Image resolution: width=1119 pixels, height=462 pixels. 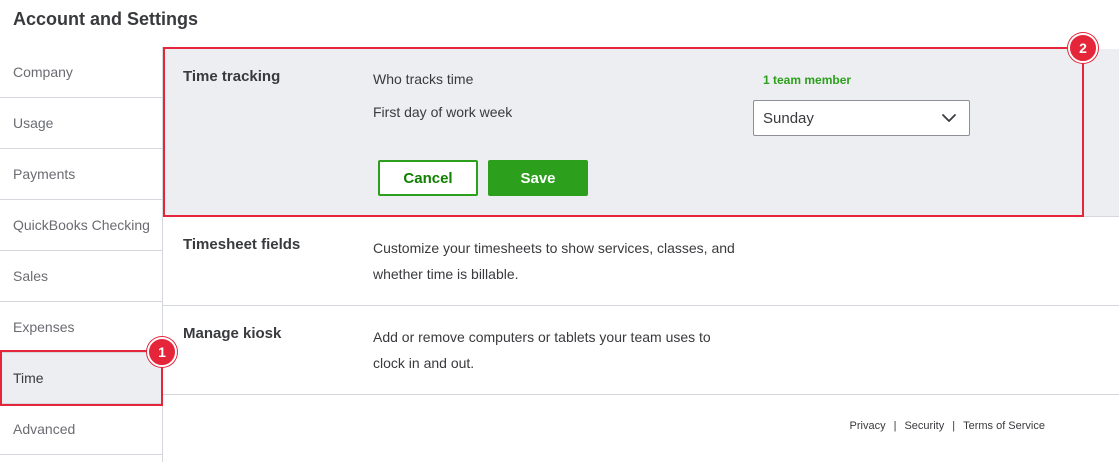 What do you see at coordinates (81, 429) in the screenshot?
I see `sidebar-item-advanced: Advanced` at bounding box center [81, 429].